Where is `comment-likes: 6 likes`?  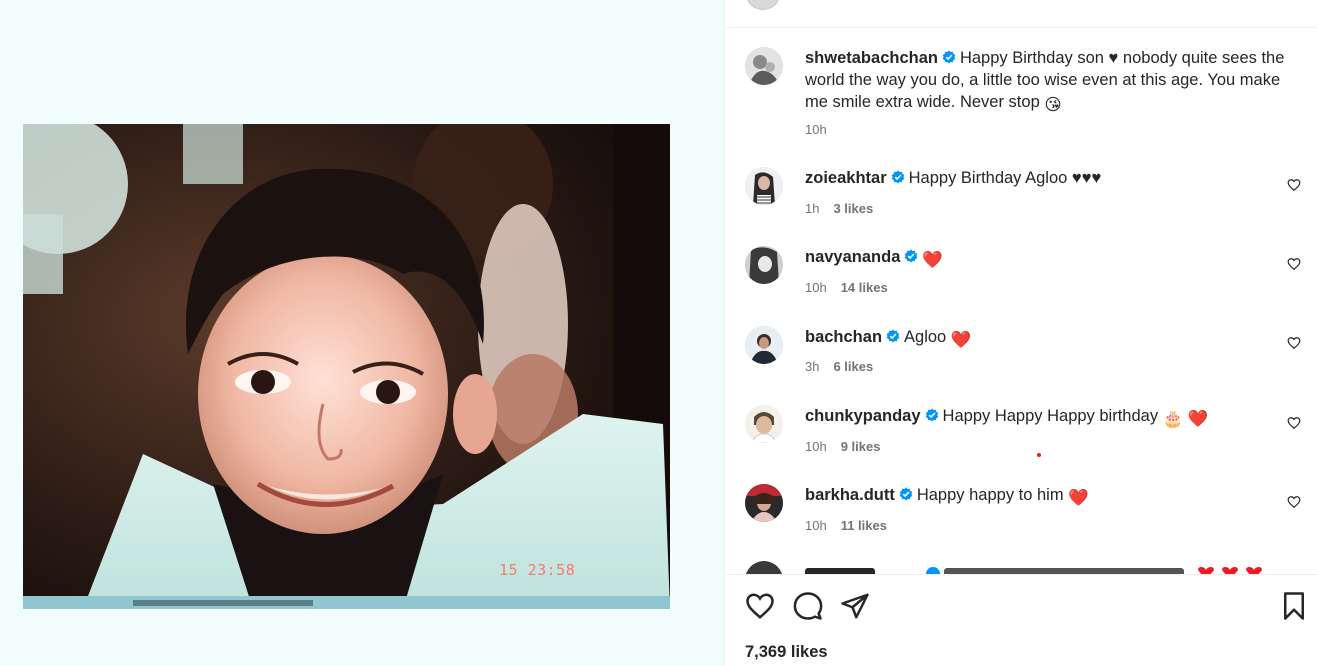 comment-likes: 6 likes is located at coordinates (853, 366).